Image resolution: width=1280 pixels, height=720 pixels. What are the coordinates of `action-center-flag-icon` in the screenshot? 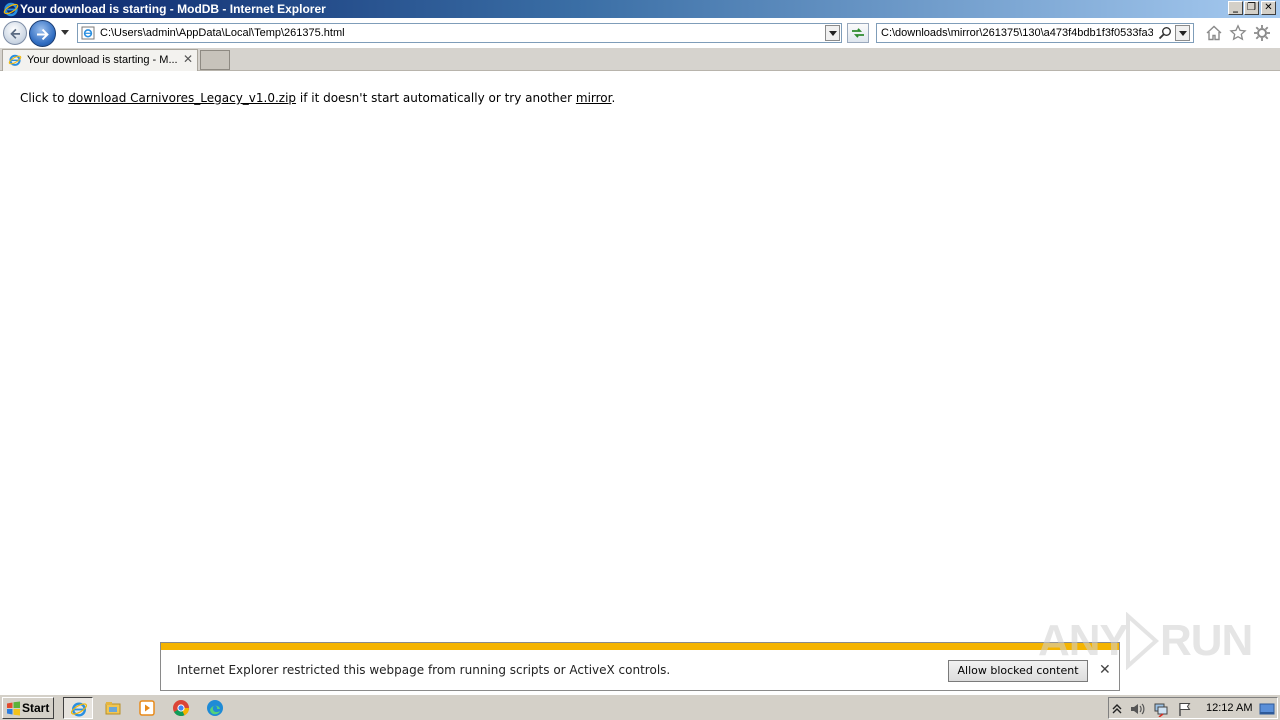 It's located at (1185, 709).